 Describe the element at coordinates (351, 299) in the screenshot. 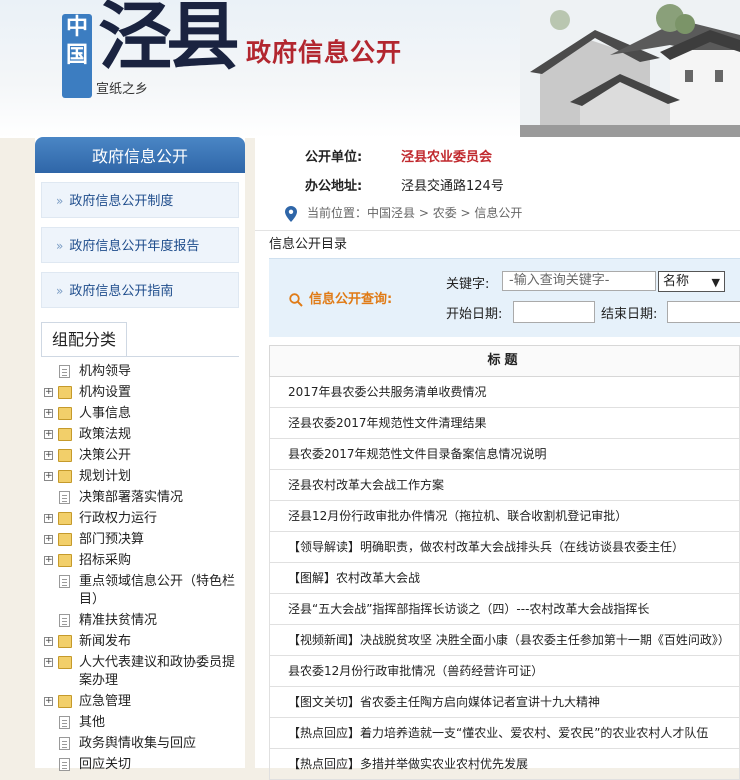

I see `query-label-text: 信息公开查询:` at that location.